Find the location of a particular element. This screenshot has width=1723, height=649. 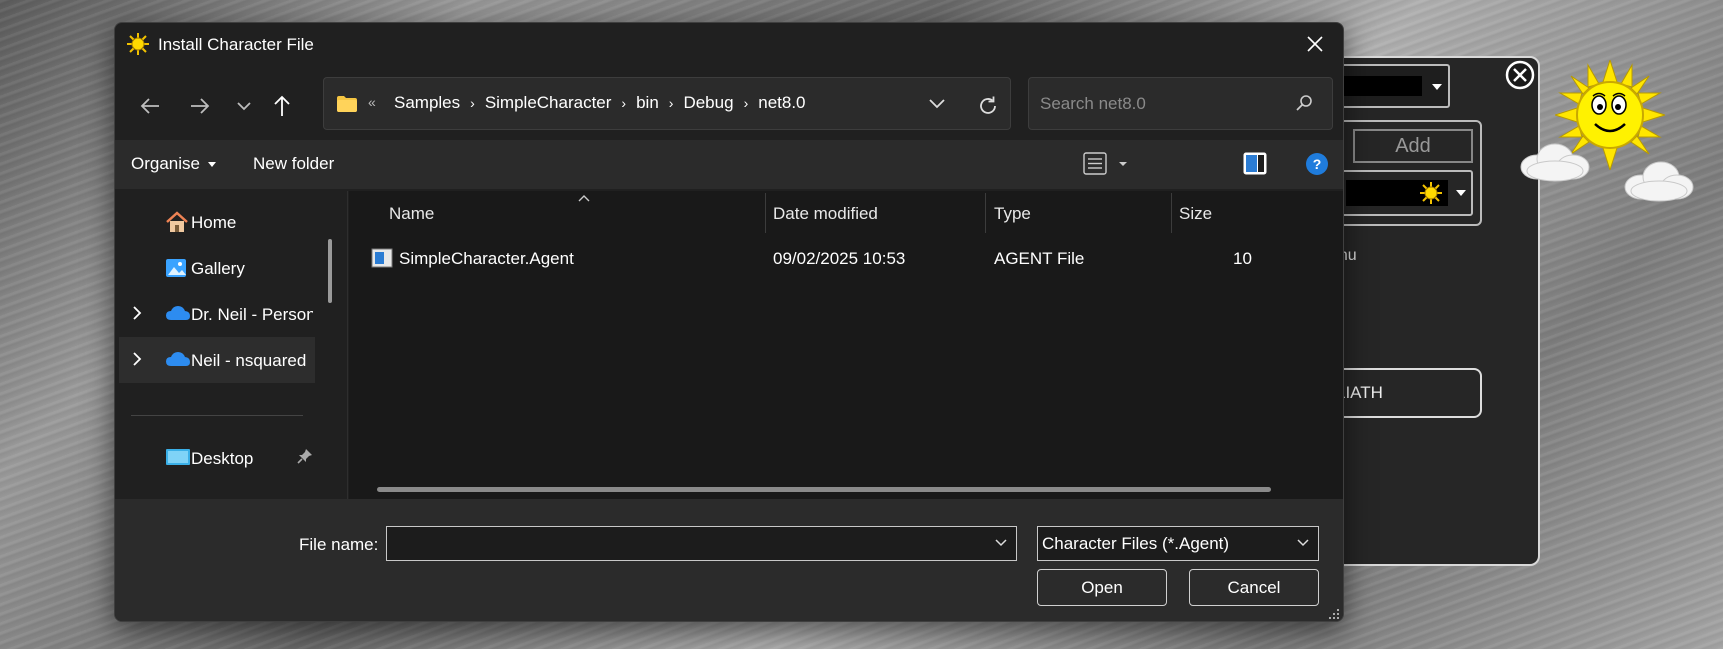

nav-item-desktop: Desktop is located at coordinates (217, 458).